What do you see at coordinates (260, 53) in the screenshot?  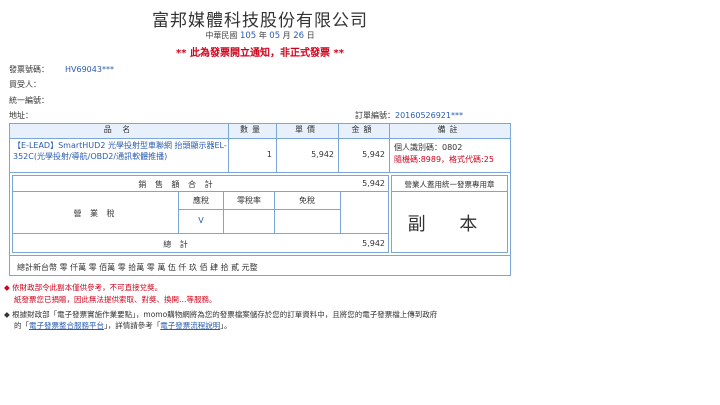 I see `notice-banner: ** 此為發票開立通知，非正式發票 **` at bounding box center [260, 53].